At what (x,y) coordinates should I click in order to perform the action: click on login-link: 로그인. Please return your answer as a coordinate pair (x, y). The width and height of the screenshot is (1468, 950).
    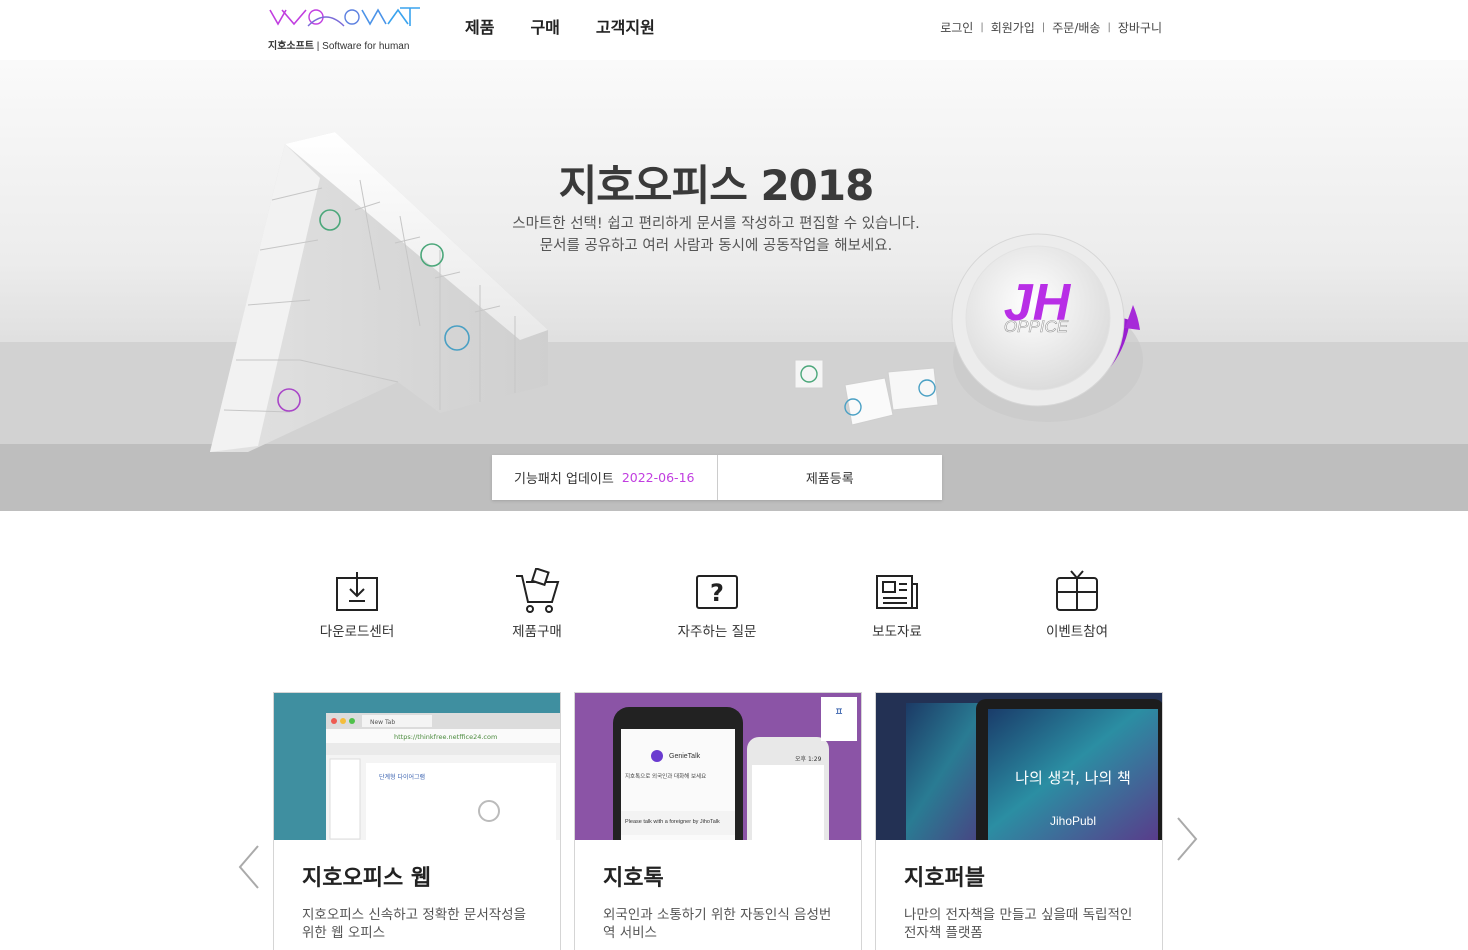
    Looking at the image, I should click on (956, 27).